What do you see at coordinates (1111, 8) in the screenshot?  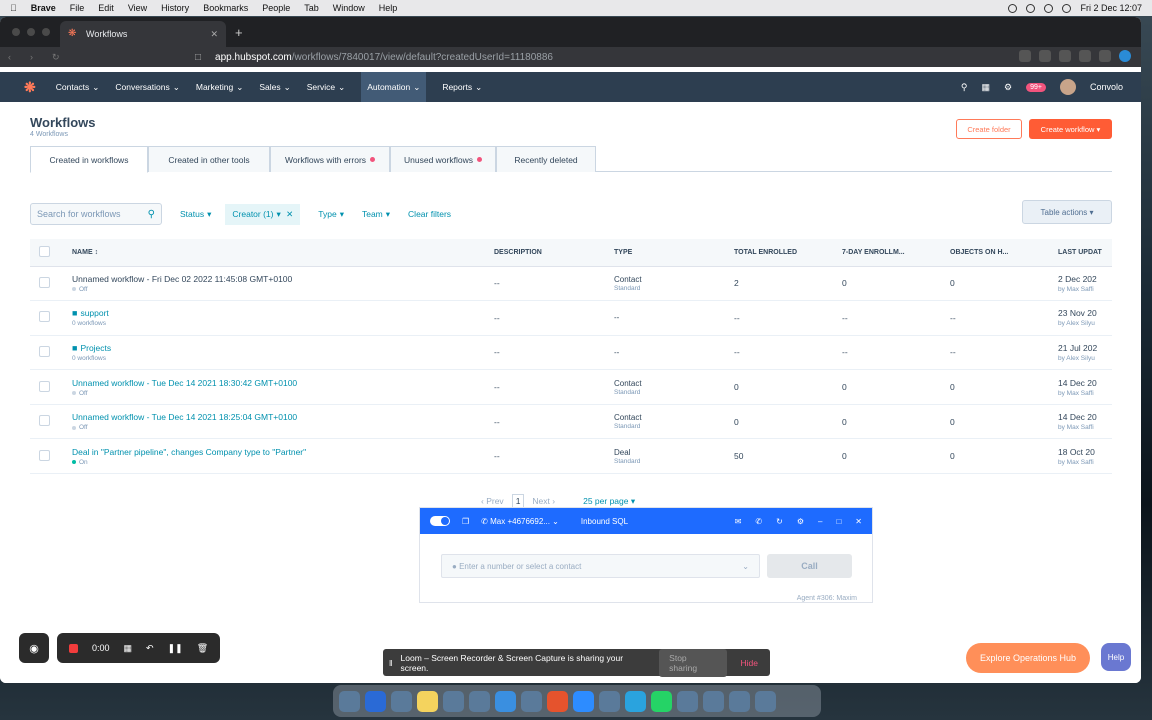 I see `clock: Fri 2 Dec 12:07` at bounding box center [1111, 8].